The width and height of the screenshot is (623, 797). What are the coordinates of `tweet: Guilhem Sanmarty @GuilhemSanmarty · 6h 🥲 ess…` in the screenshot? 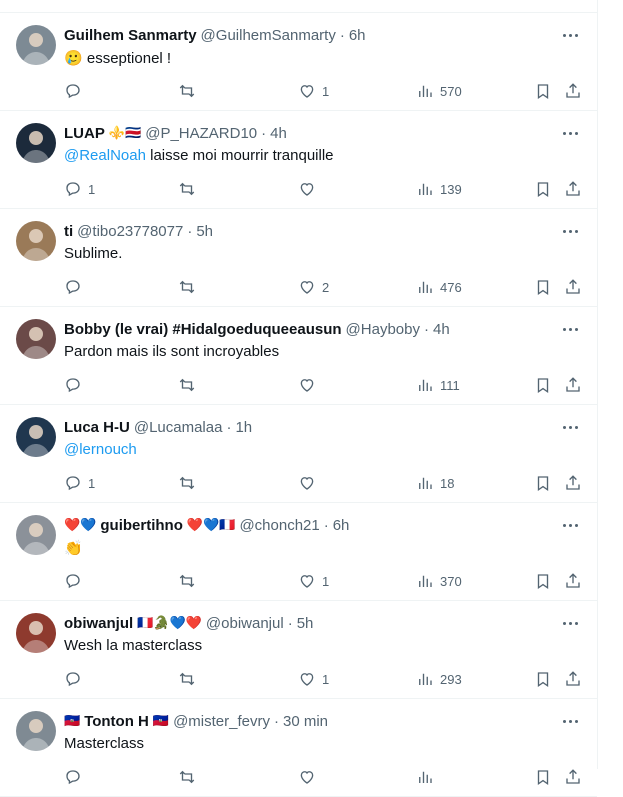 It's located at (298, 62).